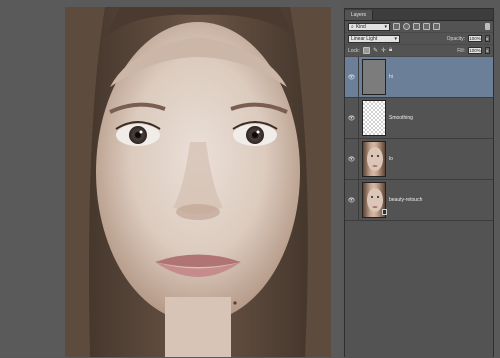  I want to click on fill-label: Fill:, so click(461, 50).